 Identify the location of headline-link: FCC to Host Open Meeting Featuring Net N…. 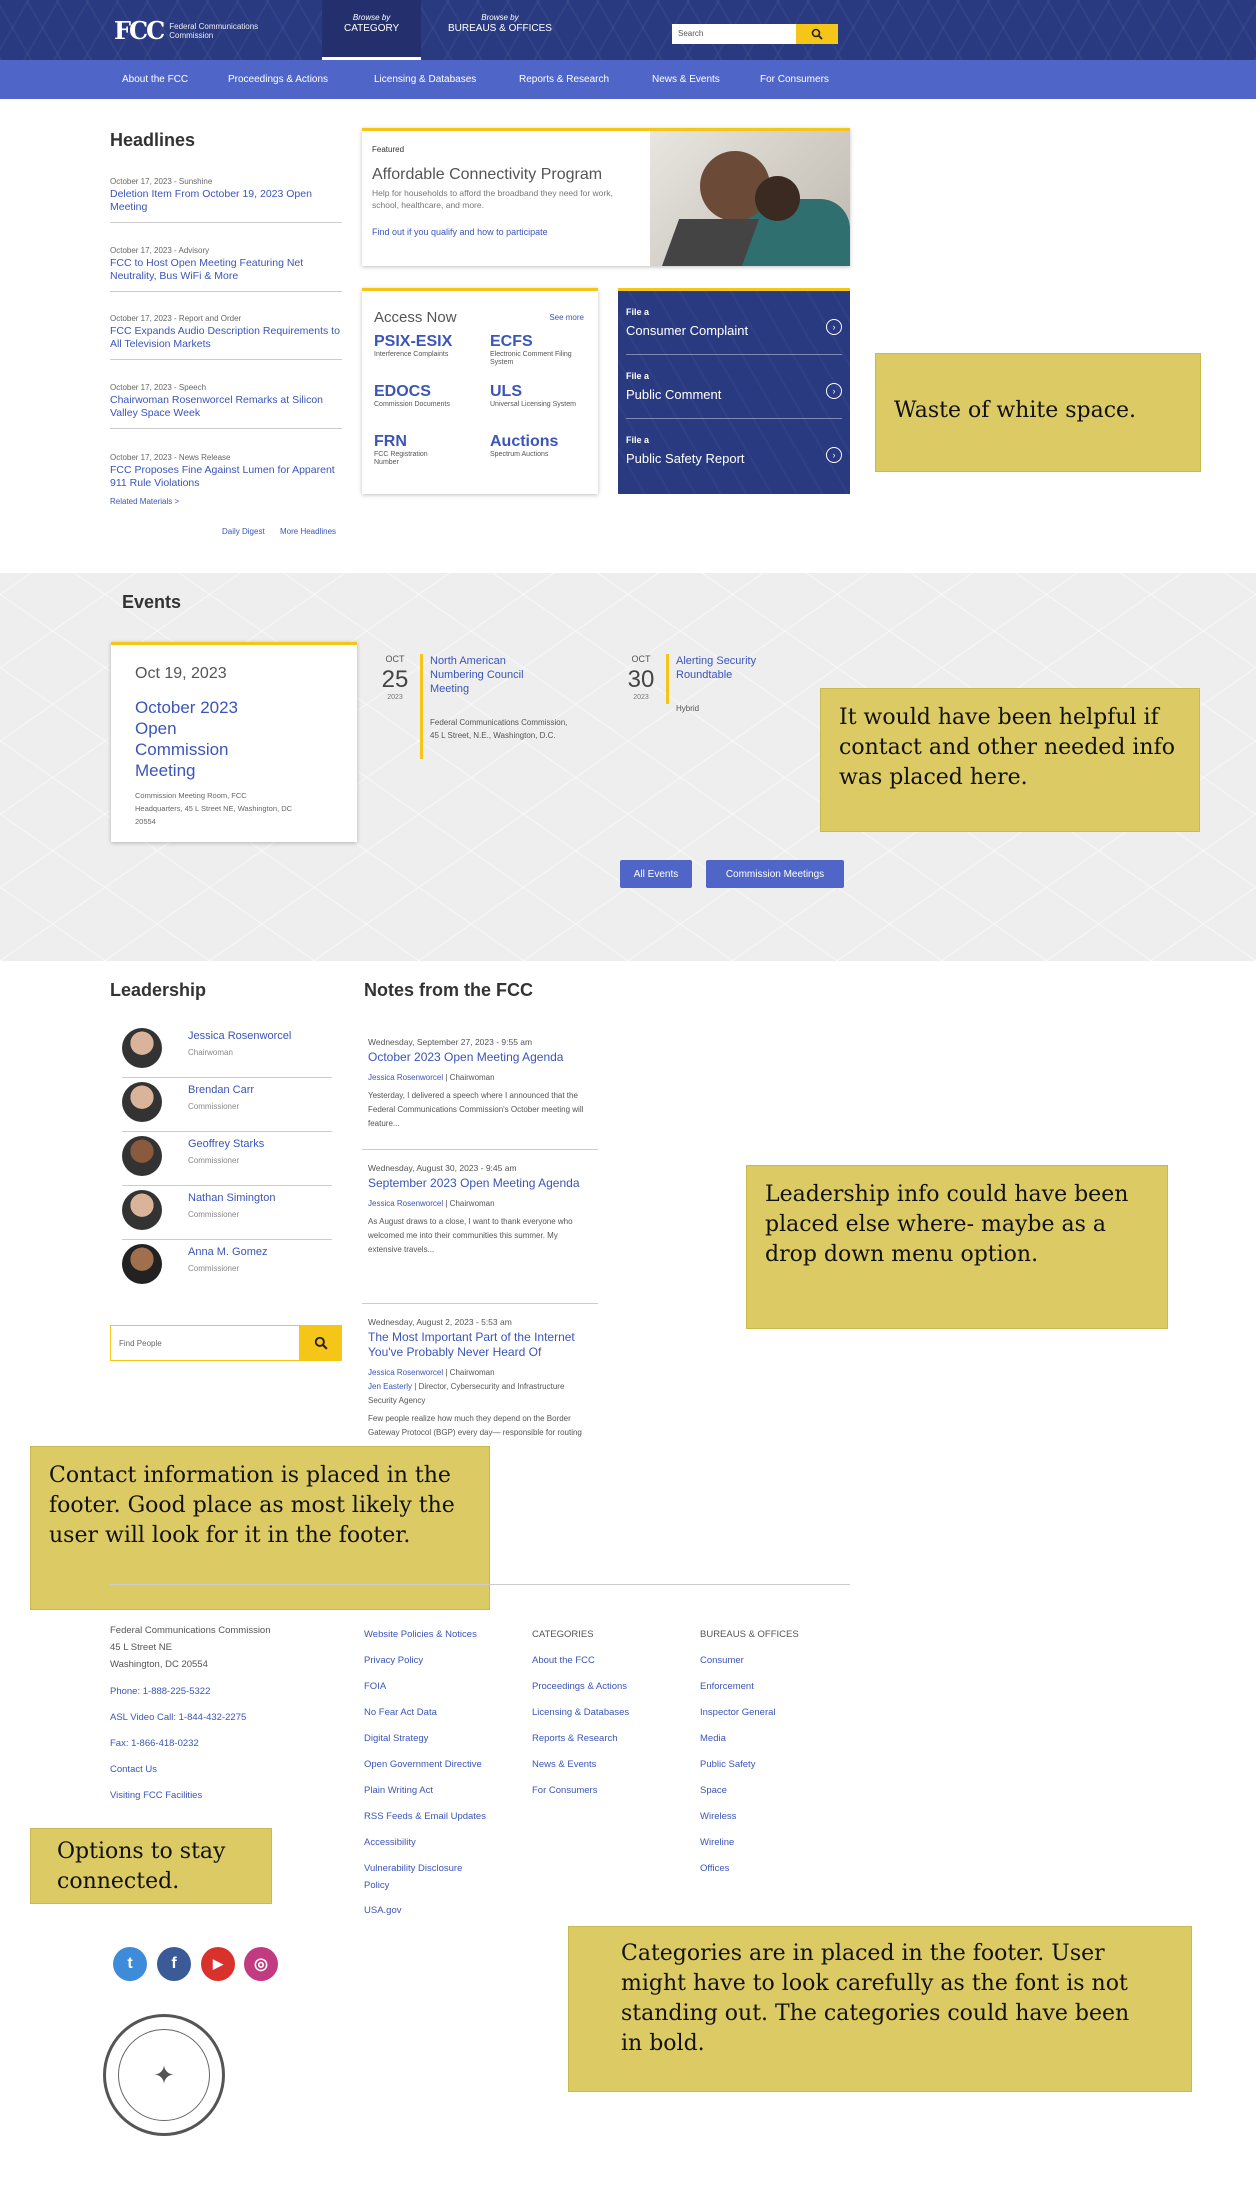
(226, 270).